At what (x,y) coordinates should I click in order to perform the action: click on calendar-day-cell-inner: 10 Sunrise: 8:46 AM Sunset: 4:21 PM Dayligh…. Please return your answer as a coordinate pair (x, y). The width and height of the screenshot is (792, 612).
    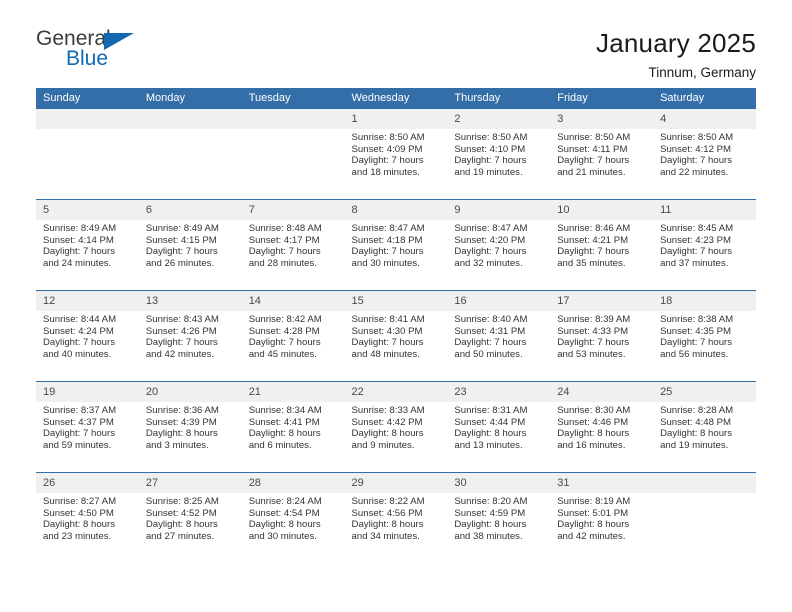
    Looking at the image, I should click on (602, 245).